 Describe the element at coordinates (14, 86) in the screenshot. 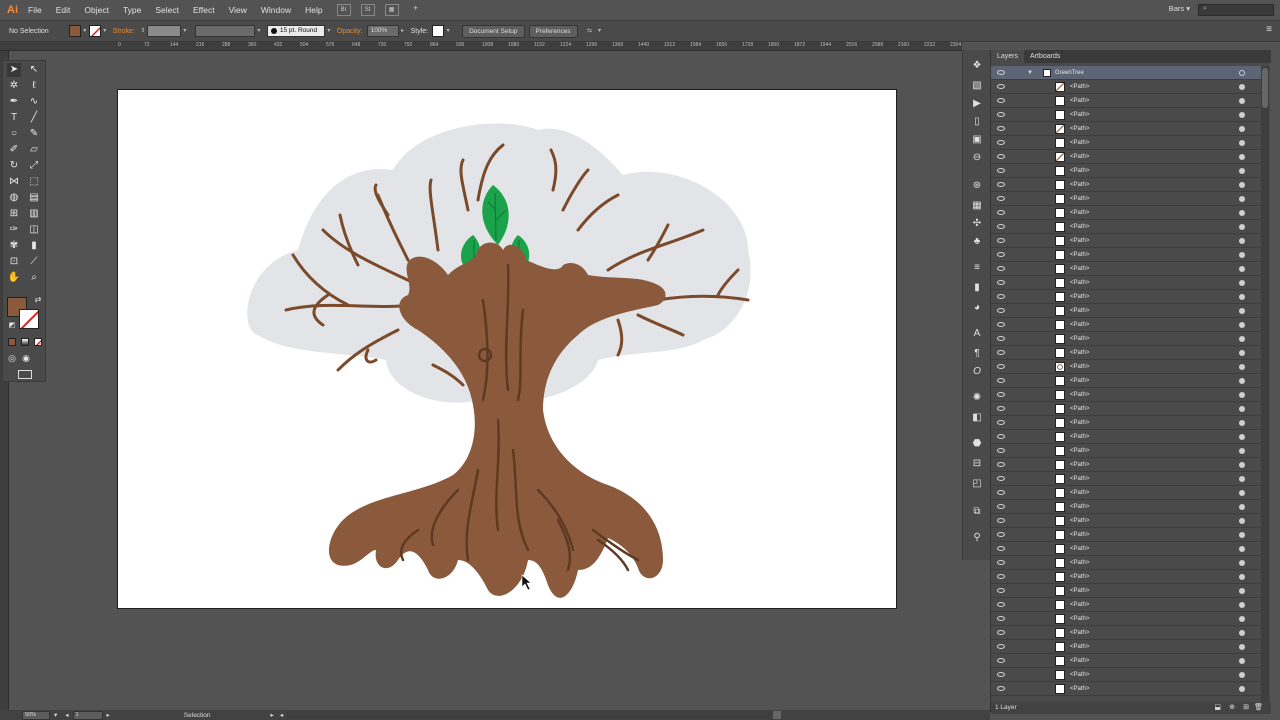

I see `magic-wand-tool-icon: ✲` at that location.